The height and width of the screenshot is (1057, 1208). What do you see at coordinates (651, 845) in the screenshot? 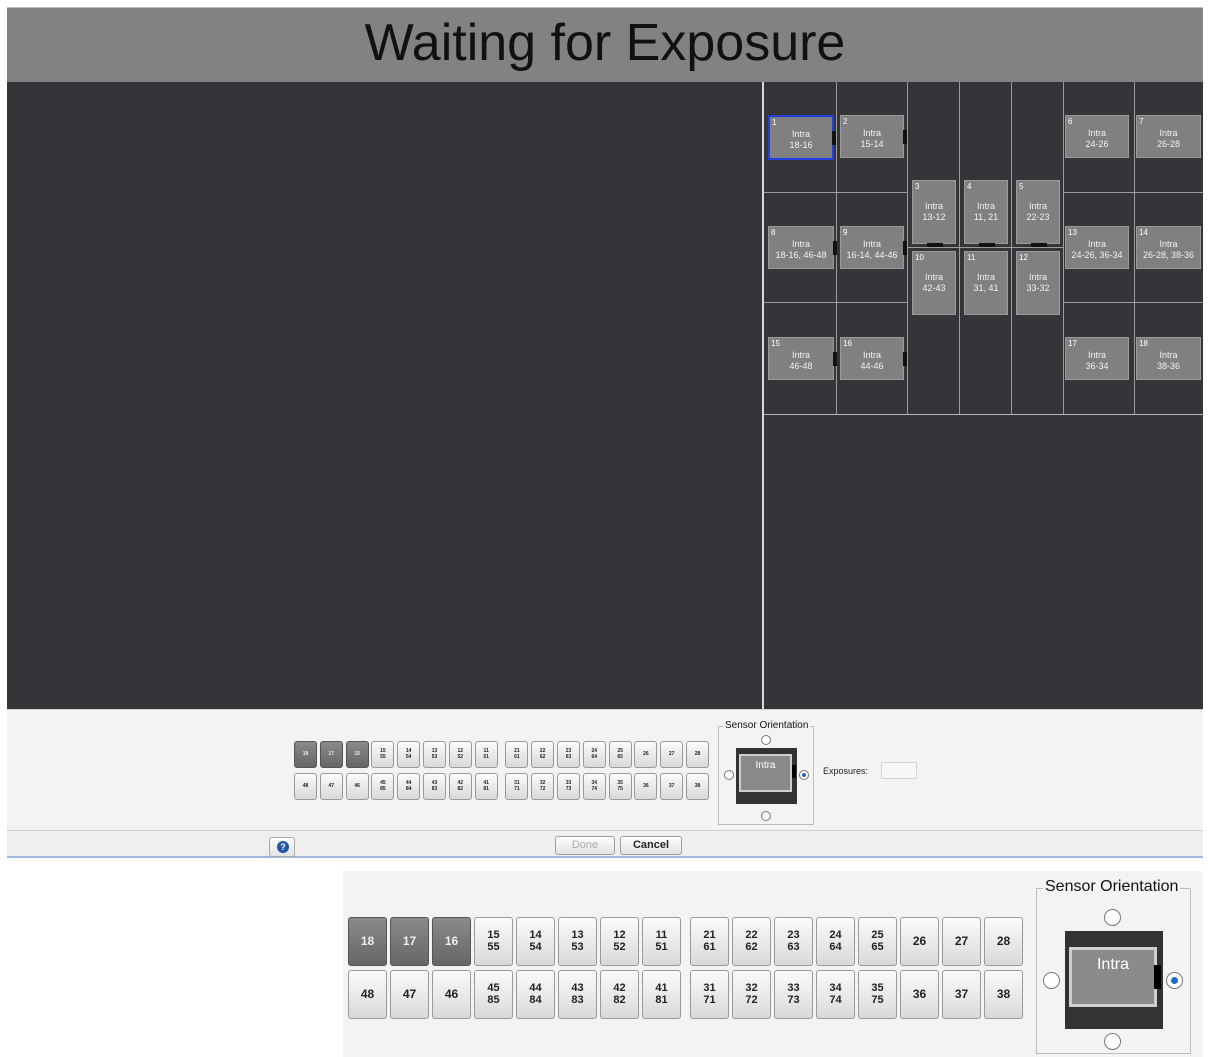
I see `cancel-button: Cancel` at bounding box center [651, 845].